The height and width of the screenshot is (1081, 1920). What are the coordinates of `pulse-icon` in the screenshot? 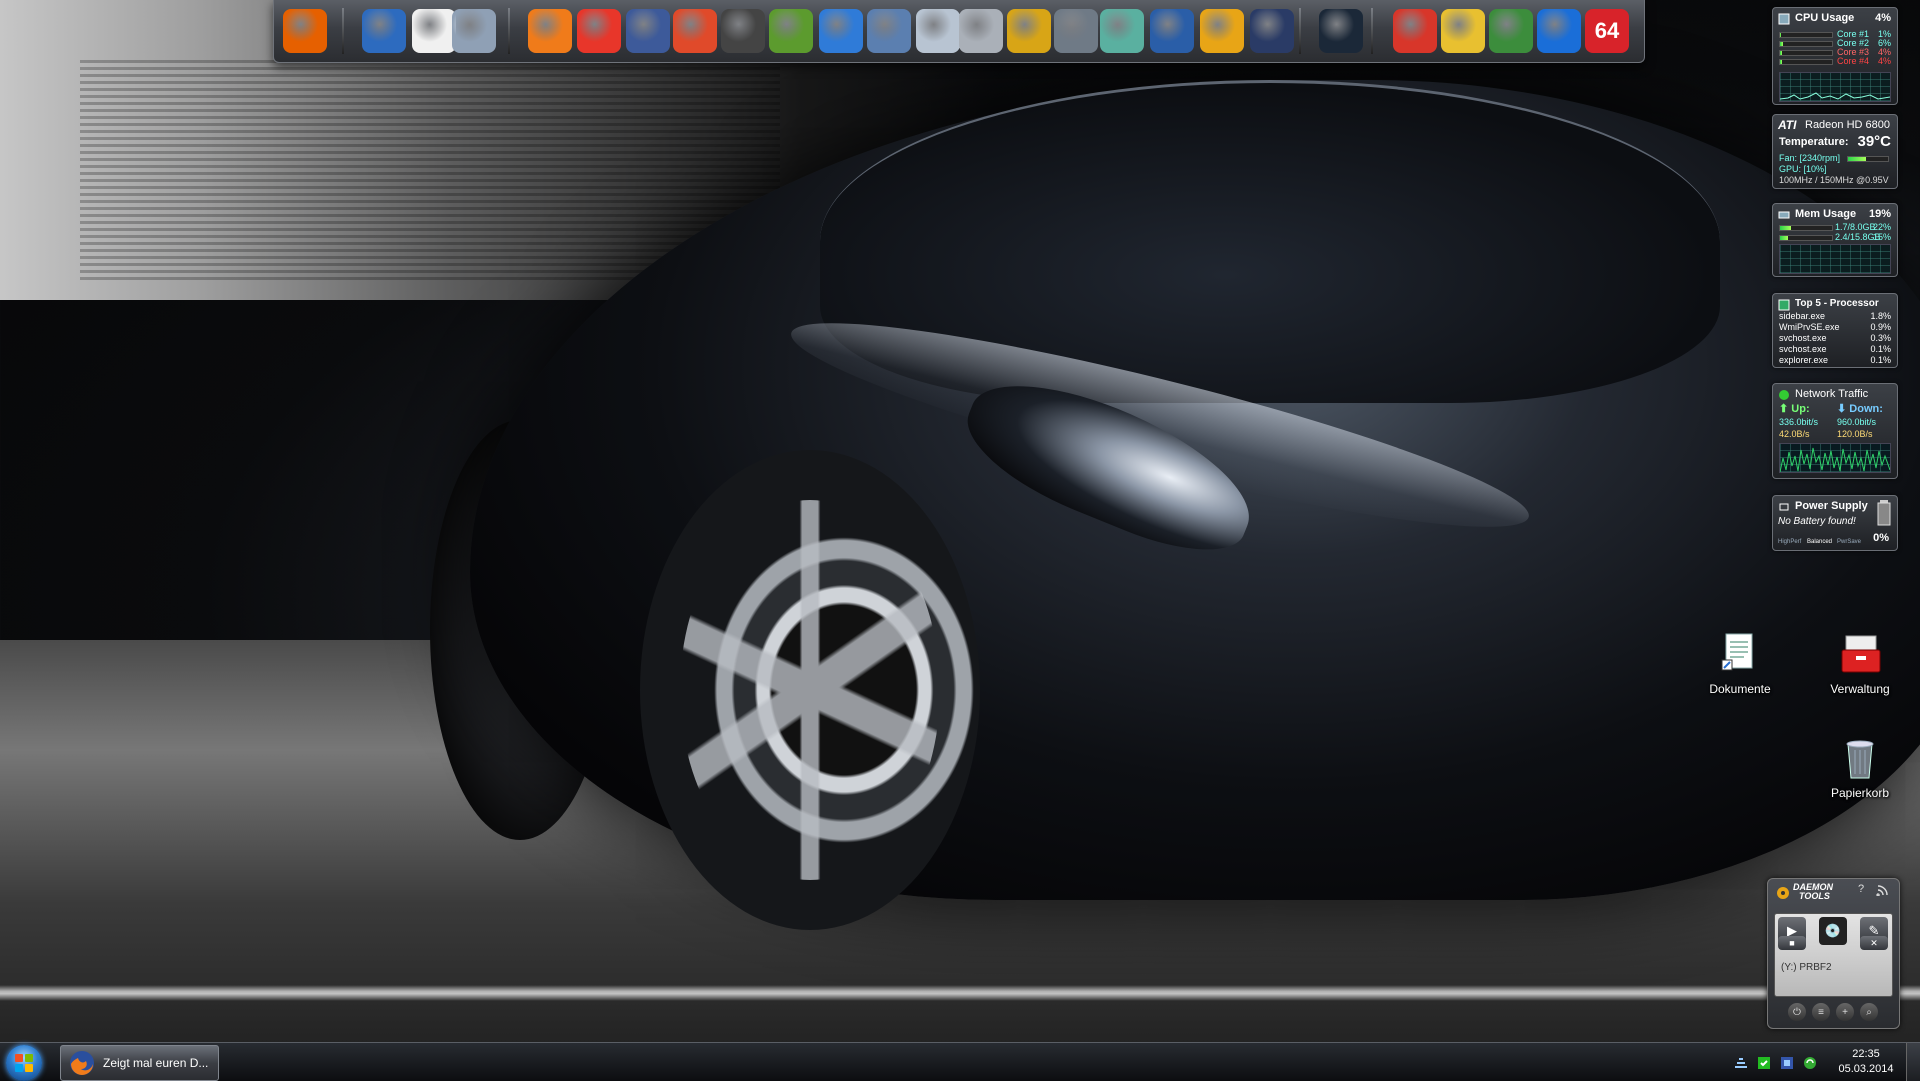 It's located at (1172, 31).